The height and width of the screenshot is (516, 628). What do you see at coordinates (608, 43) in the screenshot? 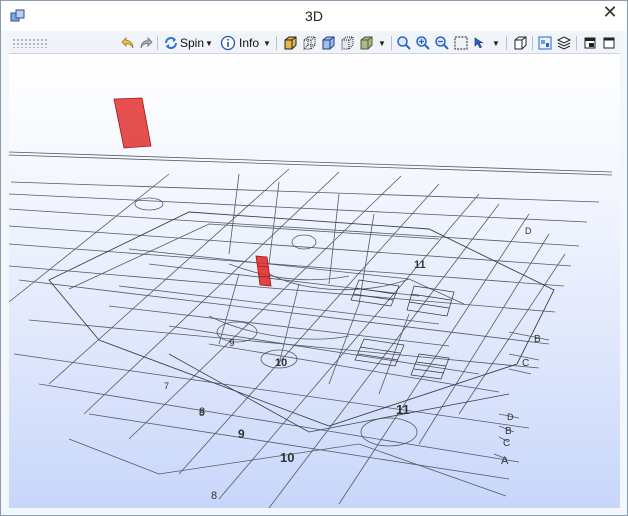
I see `maximize-view-icon` at bounding box center [608, 43].